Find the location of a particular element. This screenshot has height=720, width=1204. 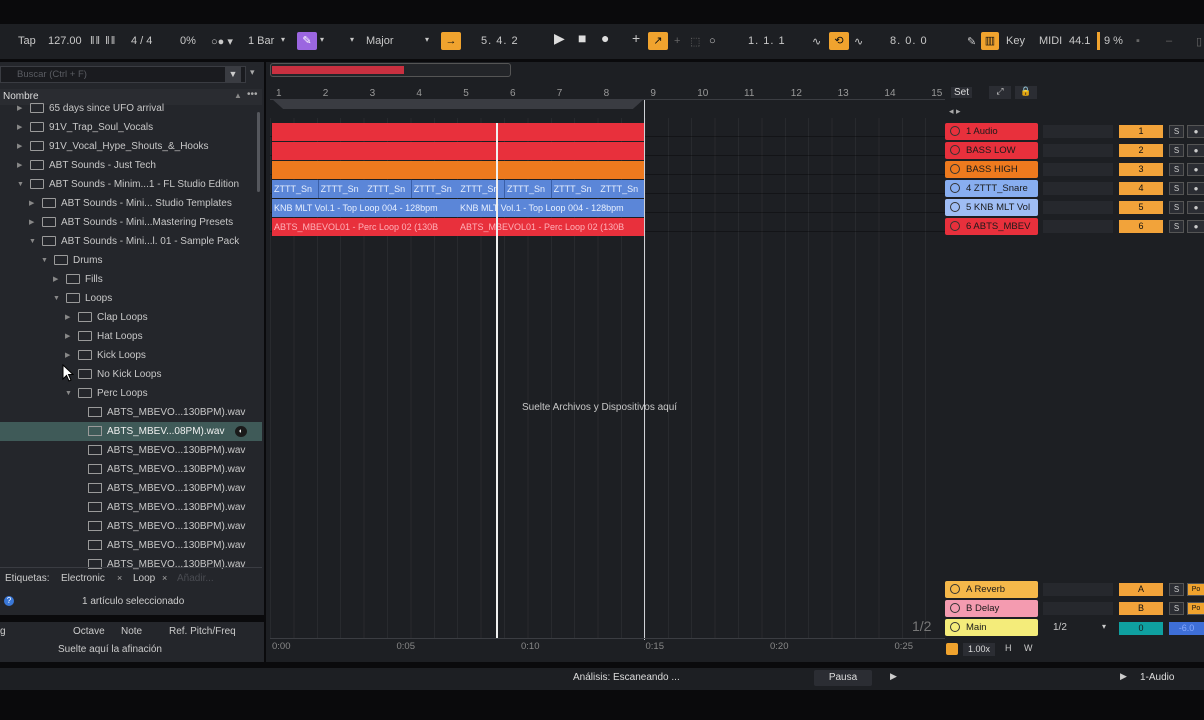

preview-icon: ◐ is located at coordinates (241, 431).